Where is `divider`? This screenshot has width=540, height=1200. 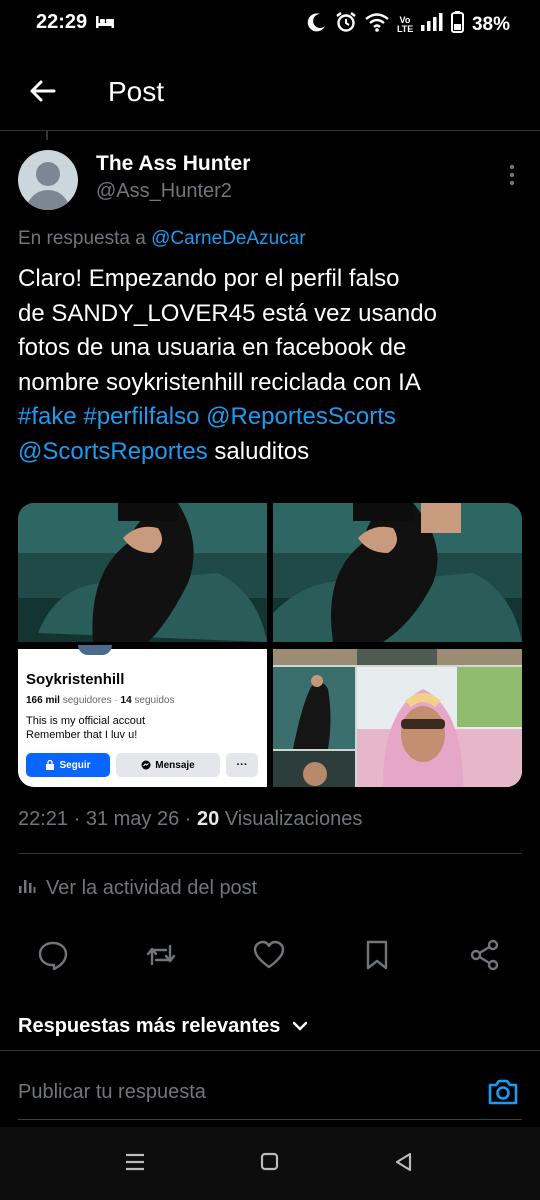 divider is located at coordinates (270, 853).